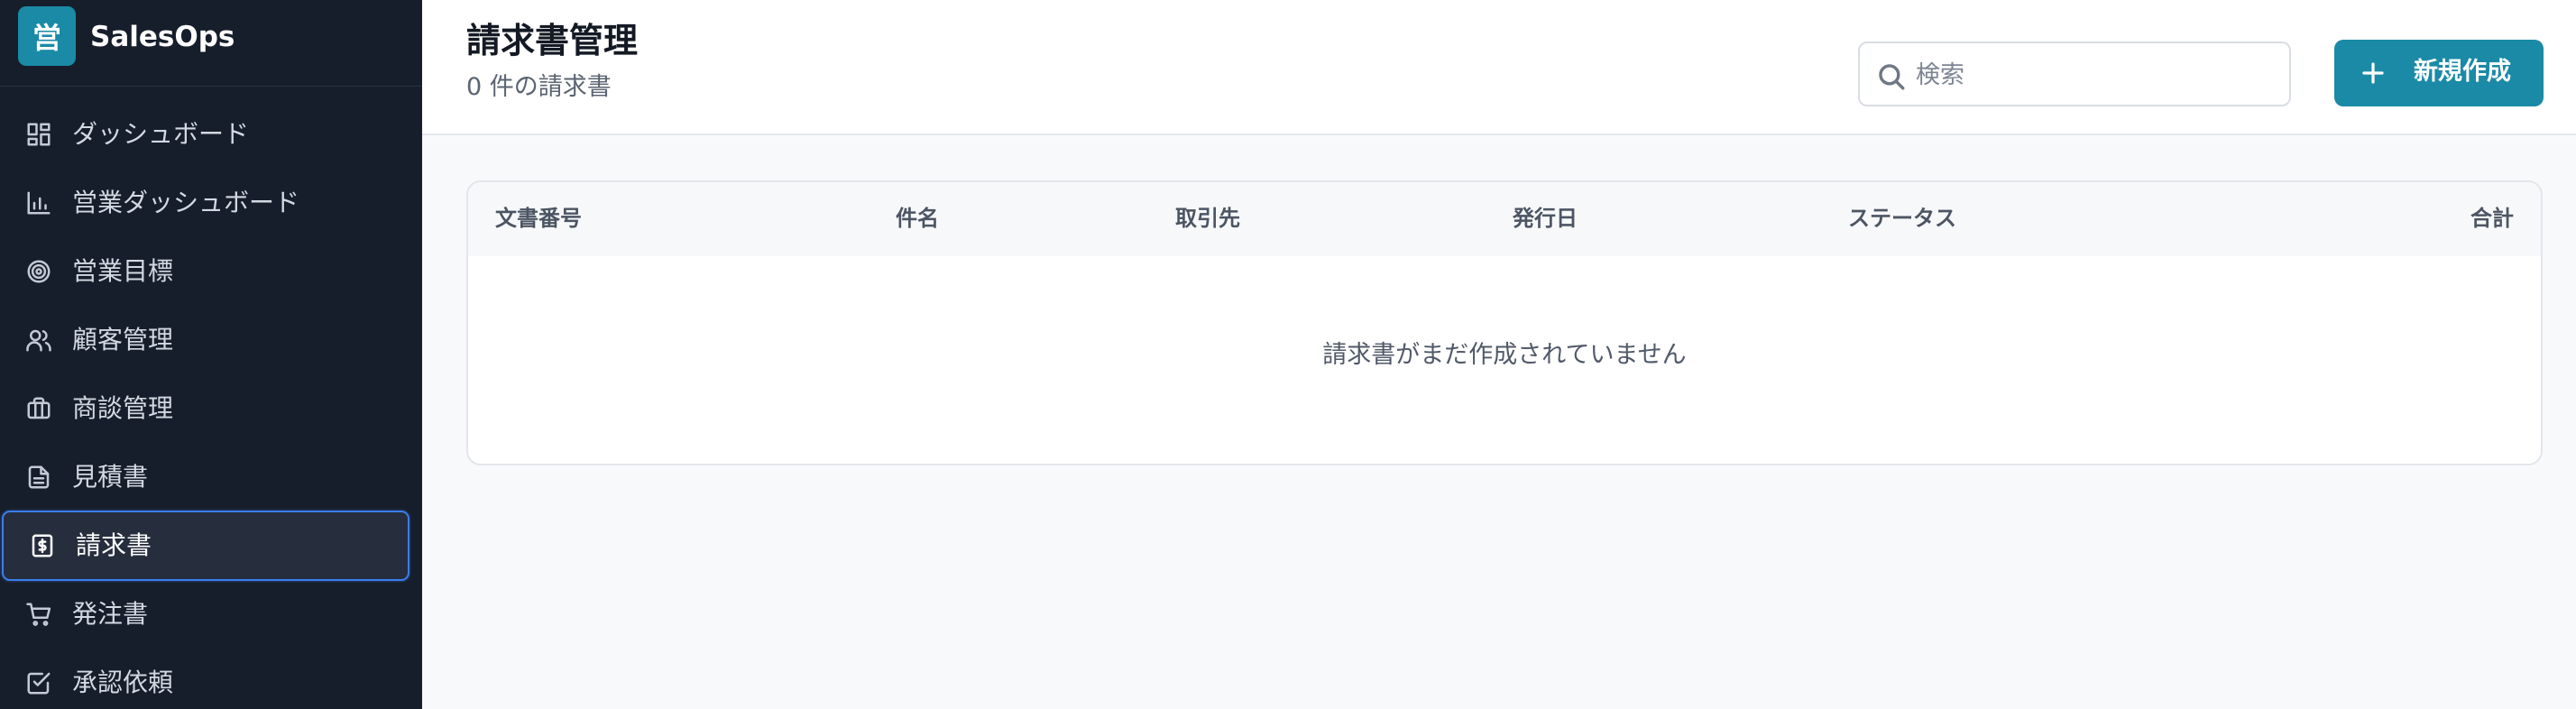 The image size is (2576, 709). Describe the element at coordinates (162, 37) in the screenshot. I see `brand-name: SalesOps` at that location.